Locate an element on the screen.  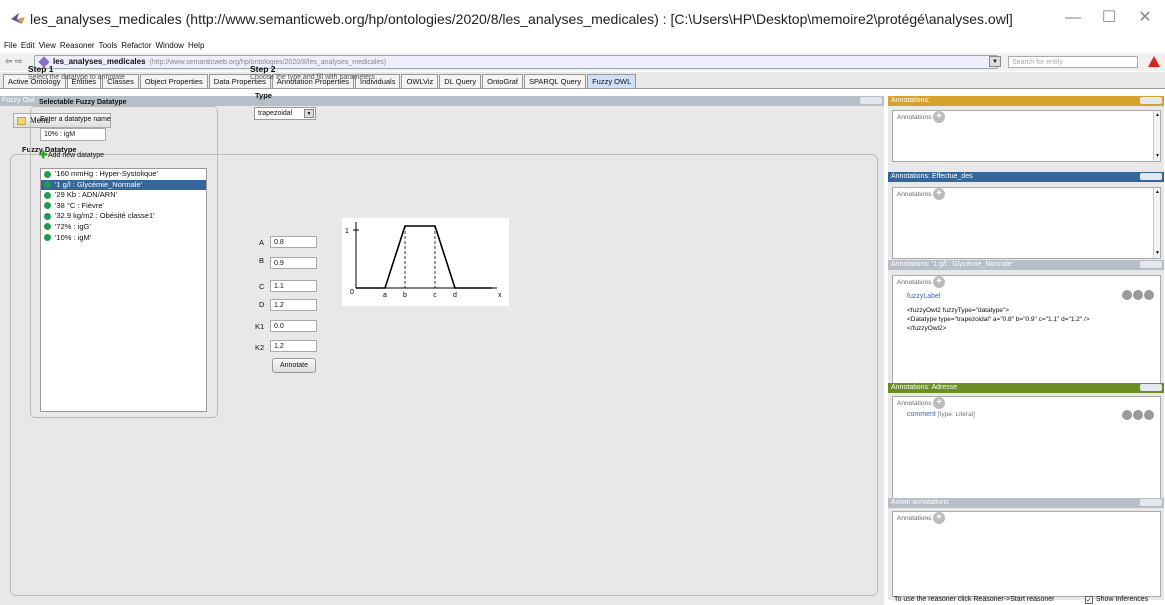
dropdown-arrow-icon: ▼ is located at coordinates (309, 113).